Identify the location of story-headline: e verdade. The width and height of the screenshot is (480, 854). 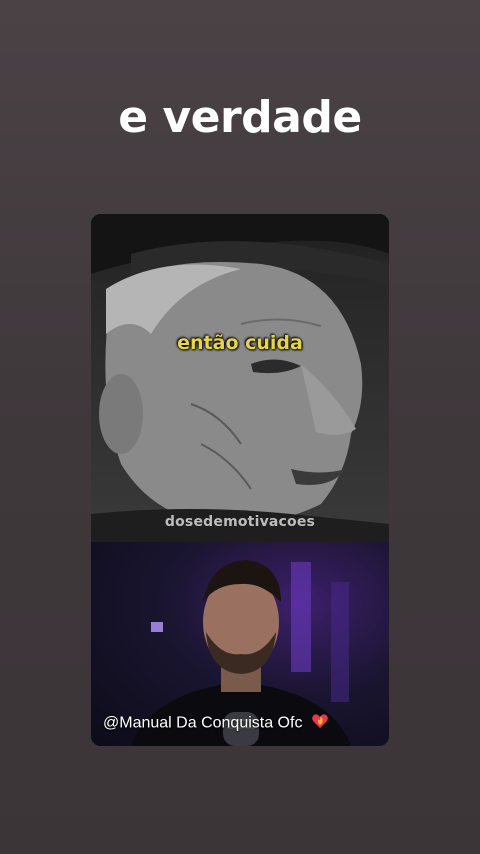
(240, 117).